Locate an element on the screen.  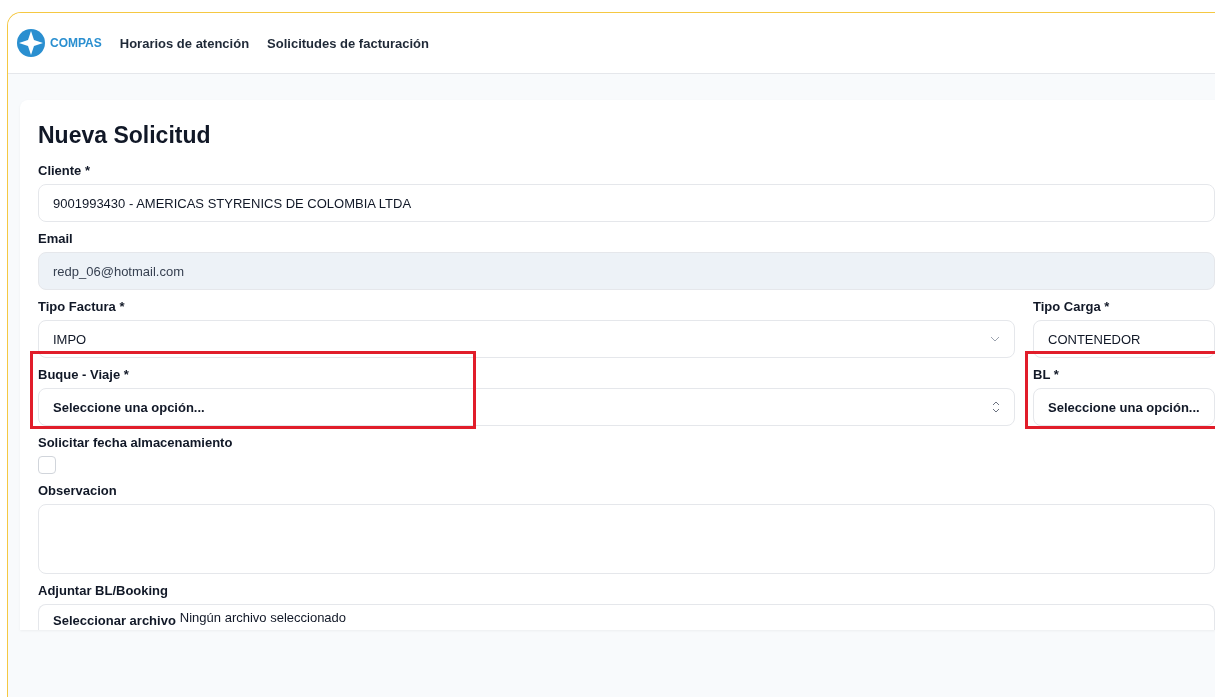
field-label: Cliente * is located at coordinates (64, 170).